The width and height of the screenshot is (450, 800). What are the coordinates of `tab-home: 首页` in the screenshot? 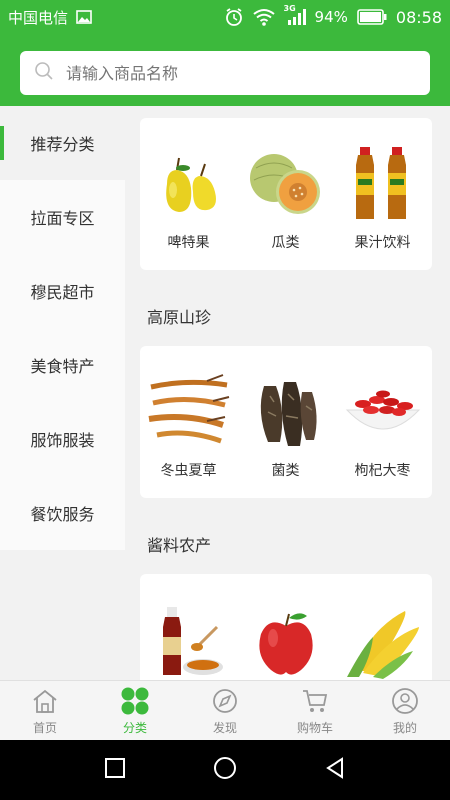 It's located at (45, 710).